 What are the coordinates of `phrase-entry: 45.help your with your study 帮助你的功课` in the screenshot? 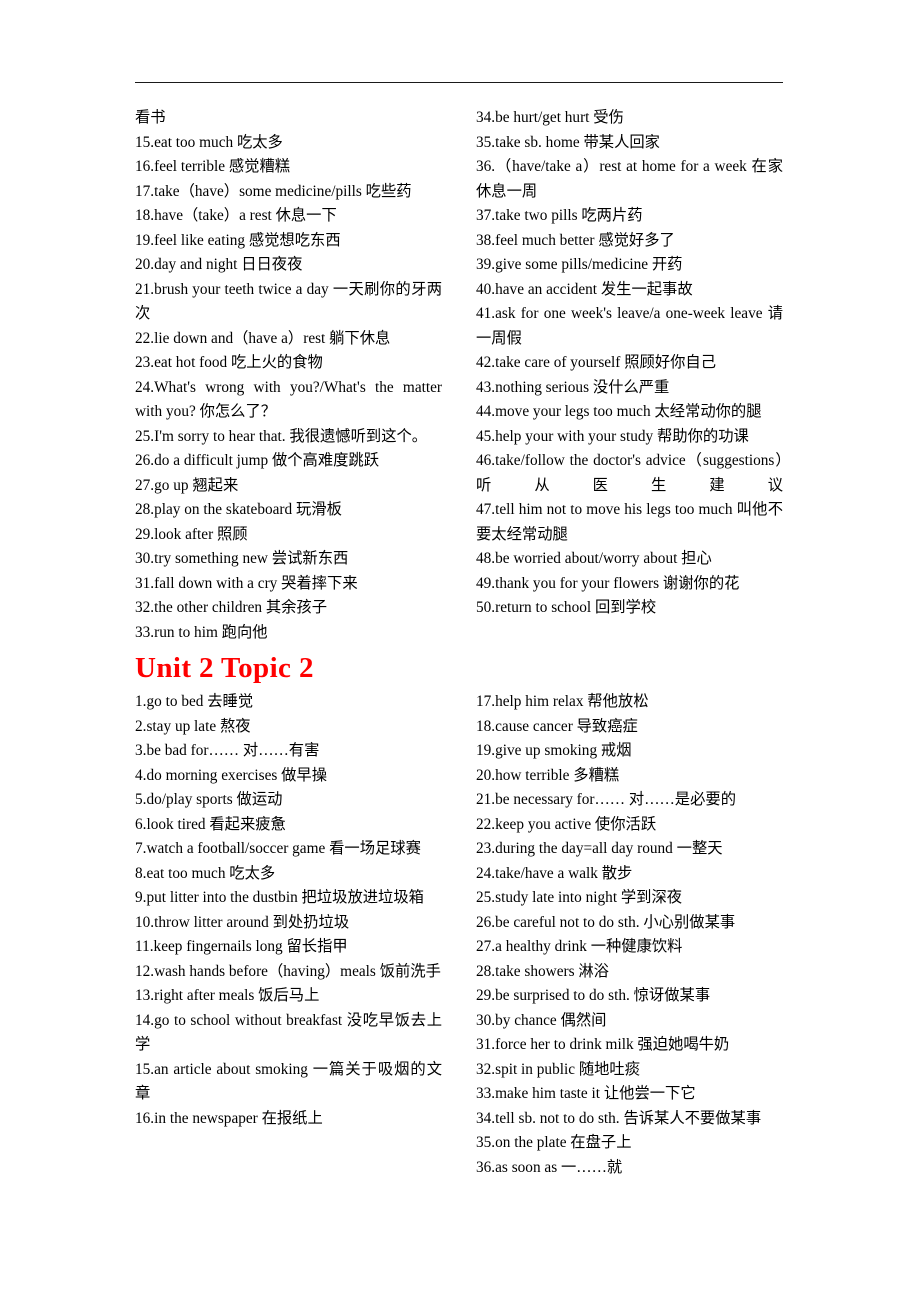 It's located at (612, 436).